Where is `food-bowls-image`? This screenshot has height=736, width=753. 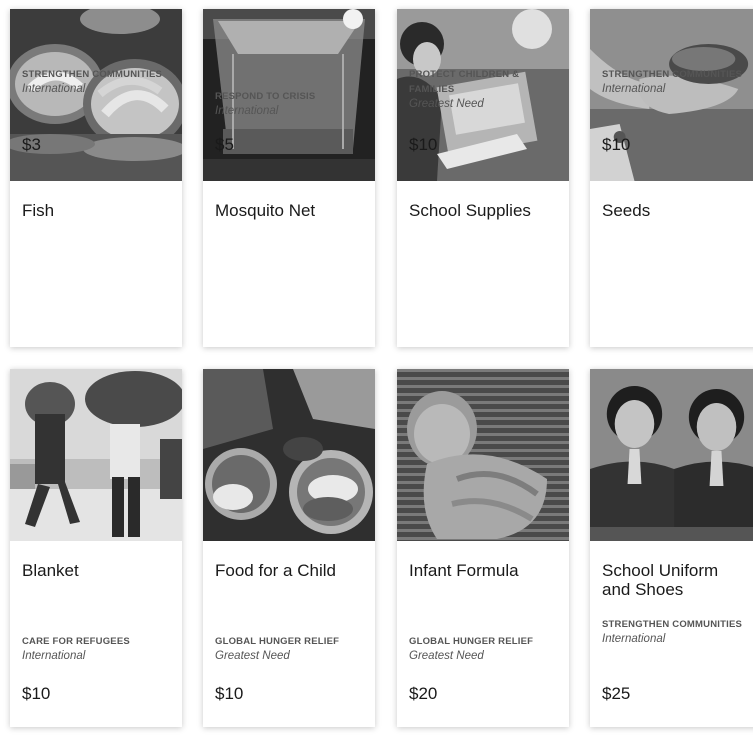 food-bowls-image is located at coordinates (289, 455).